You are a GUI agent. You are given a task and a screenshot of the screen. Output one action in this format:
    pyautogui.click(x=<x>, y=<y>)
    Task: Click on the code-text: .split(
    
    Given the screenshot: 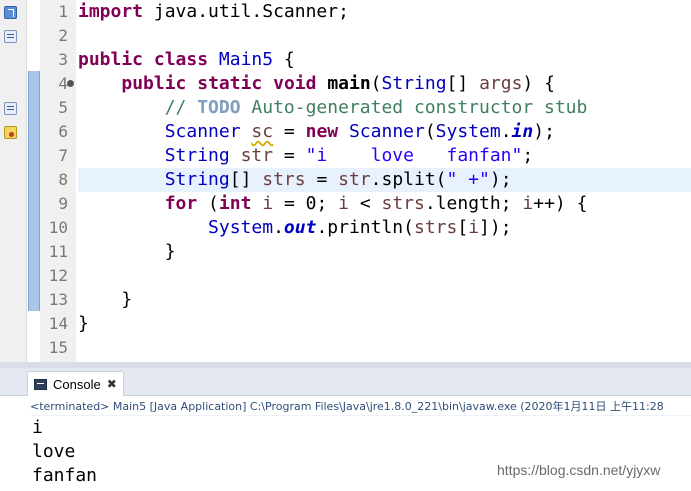 What is the action you would take?
    pyautogui.click(x=408, y=179)
    